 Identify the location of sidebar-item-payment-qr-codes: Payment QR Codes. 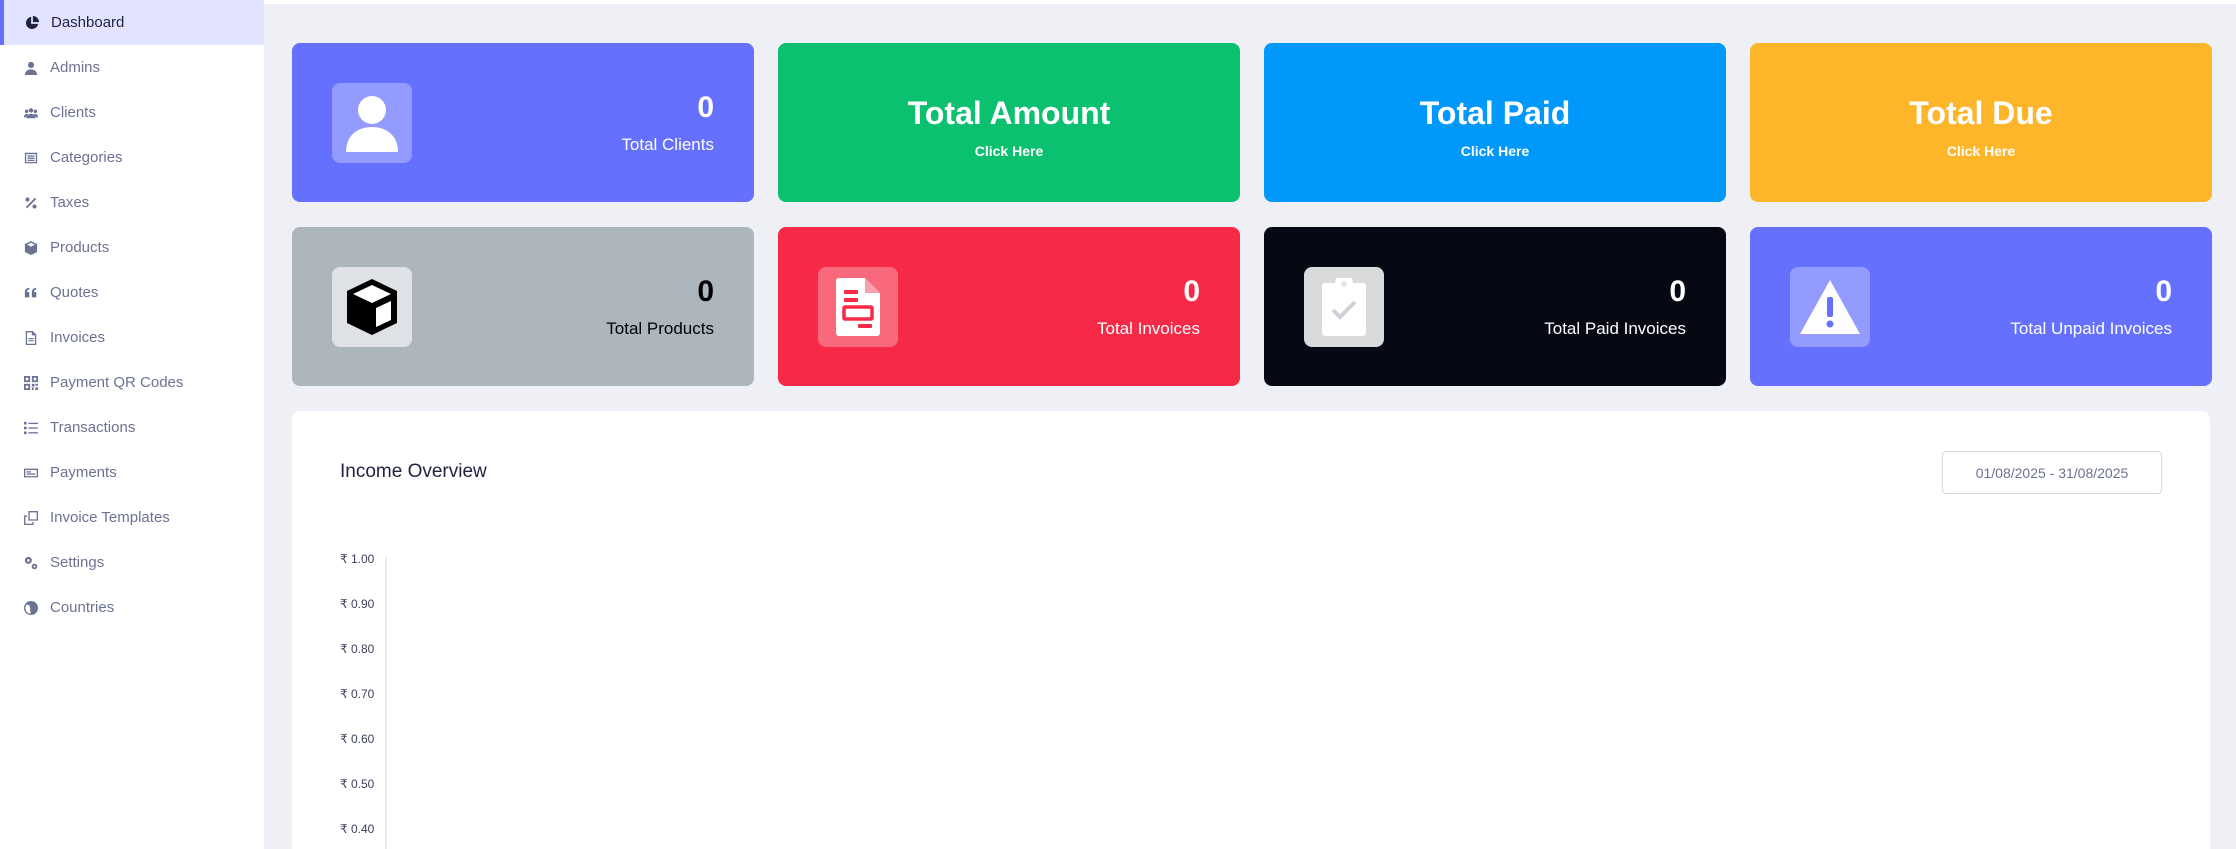
(132, 382).